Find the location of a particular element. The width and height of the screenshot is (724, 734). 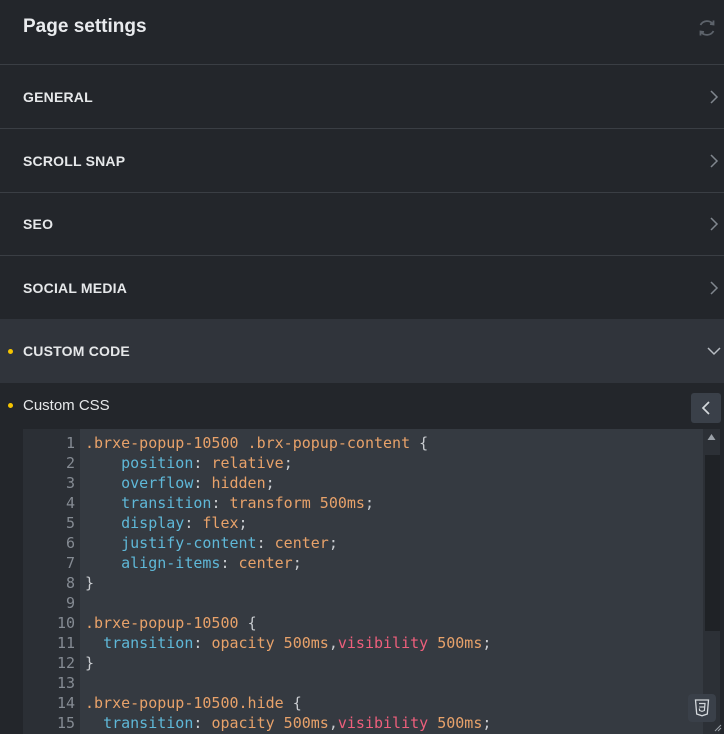

line-number: 8 is located at coordinates (70, 583).